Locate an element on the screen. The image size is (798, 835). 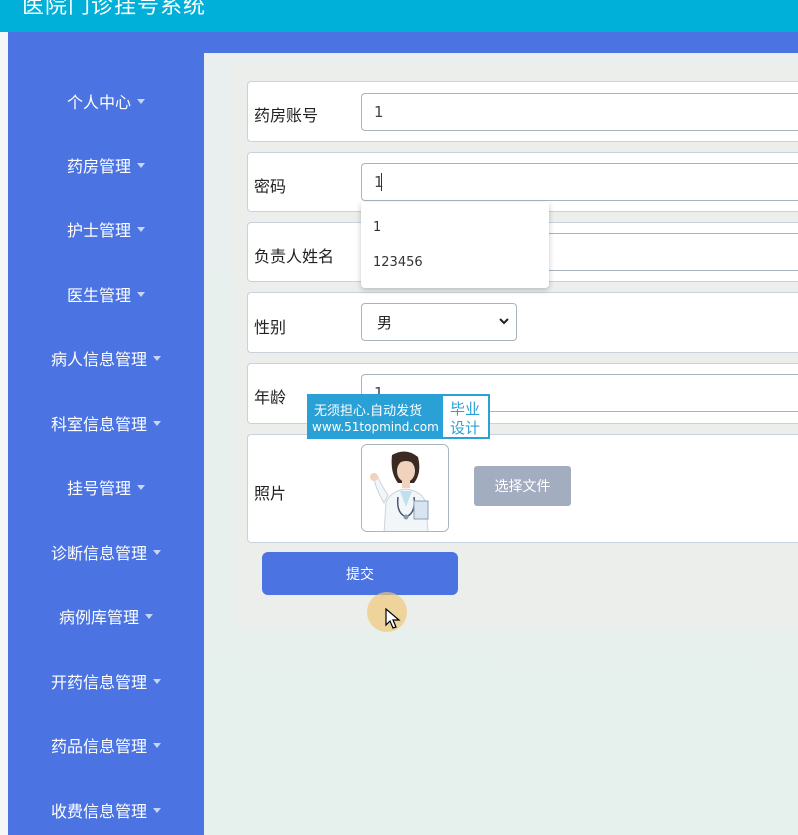
sidebar-item-label: 医生管理 is located at coordinates (98, 295).